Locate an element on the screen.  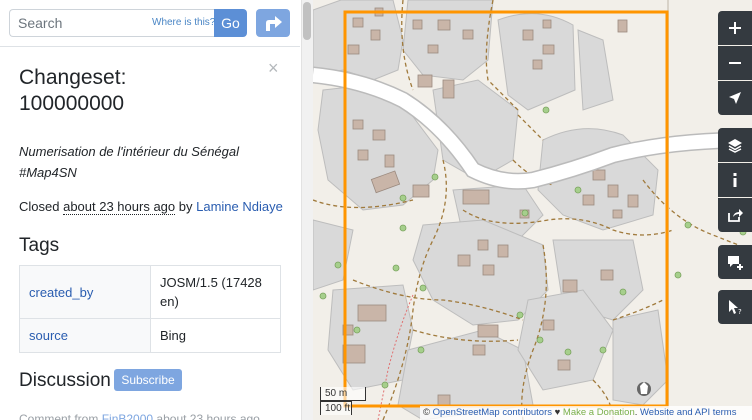
share-icon is located at coordinates (735, 215).